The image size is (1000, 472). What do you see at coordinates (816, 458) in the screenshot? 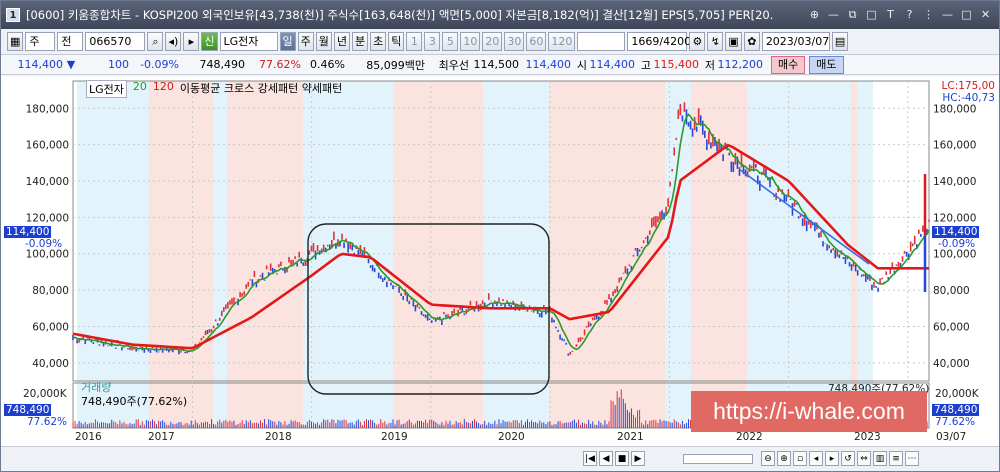
I see `scroll-left-icon: ◂` at bounding box center [816, 458].